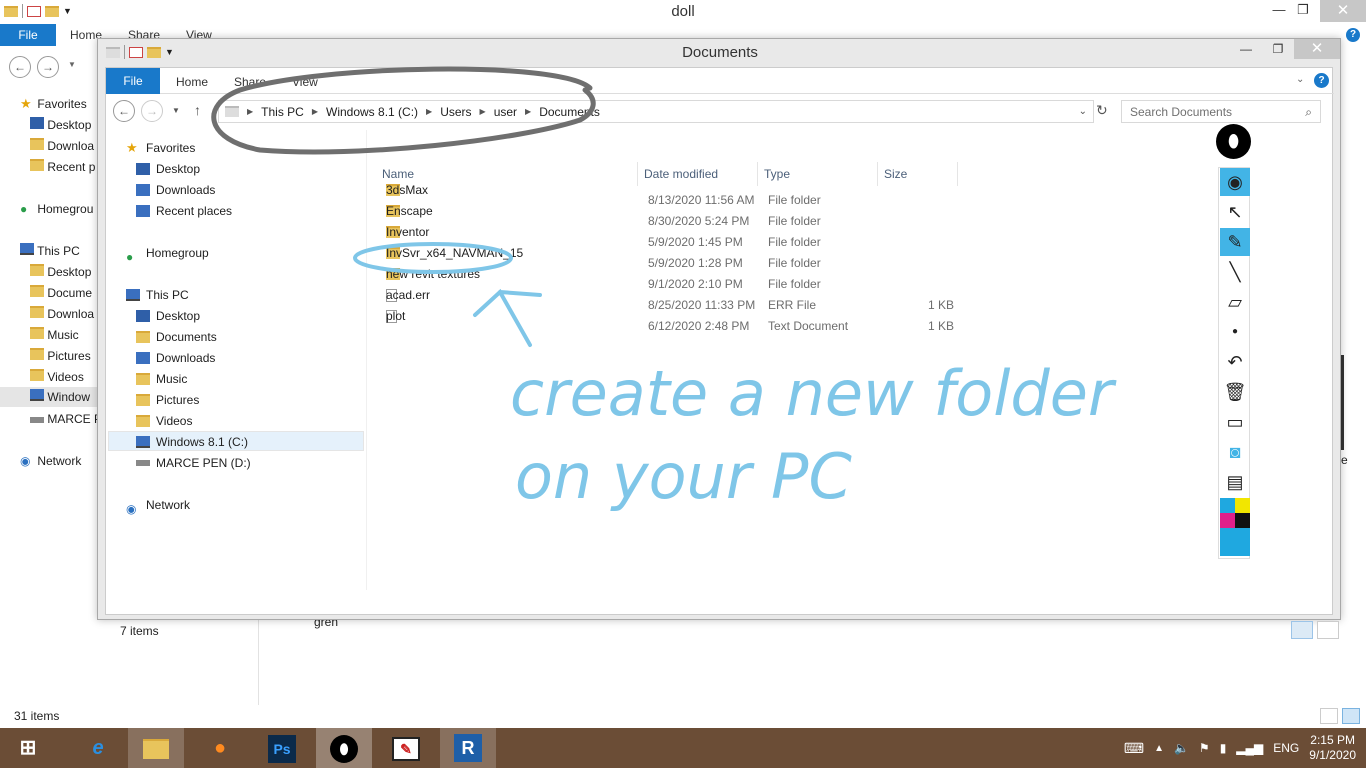 This screenshot has height=768, width=1366. Describe the element at coordinates (918, 174) in the screenshot. I see `column-size: Size` at that location.